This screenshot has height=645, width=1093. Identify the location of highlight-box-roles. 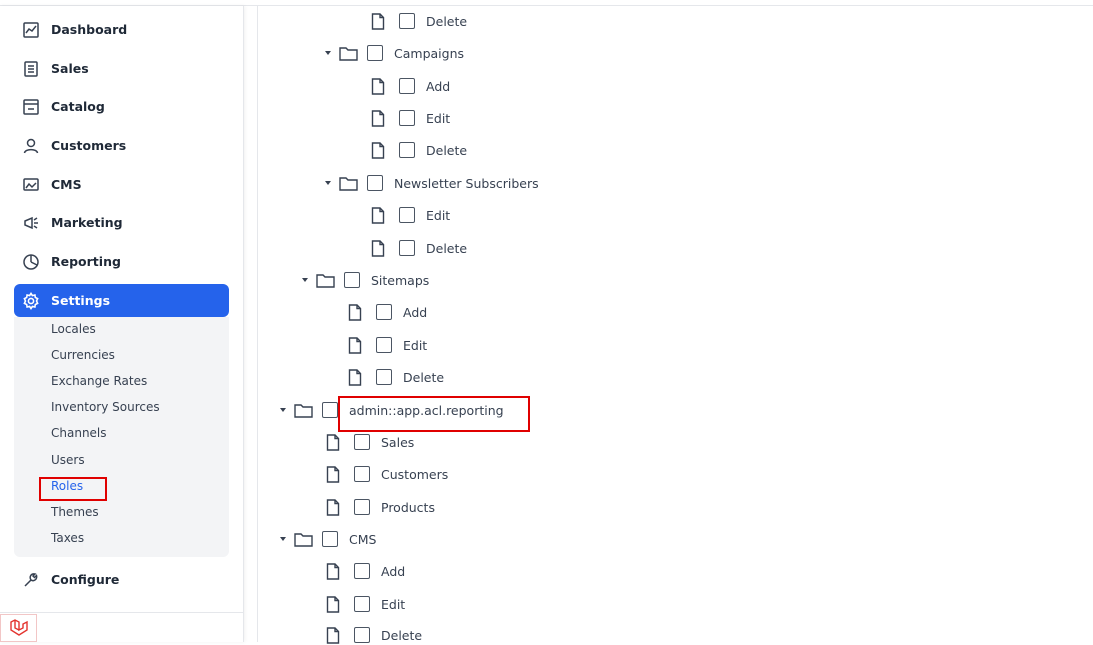
(73, 489).